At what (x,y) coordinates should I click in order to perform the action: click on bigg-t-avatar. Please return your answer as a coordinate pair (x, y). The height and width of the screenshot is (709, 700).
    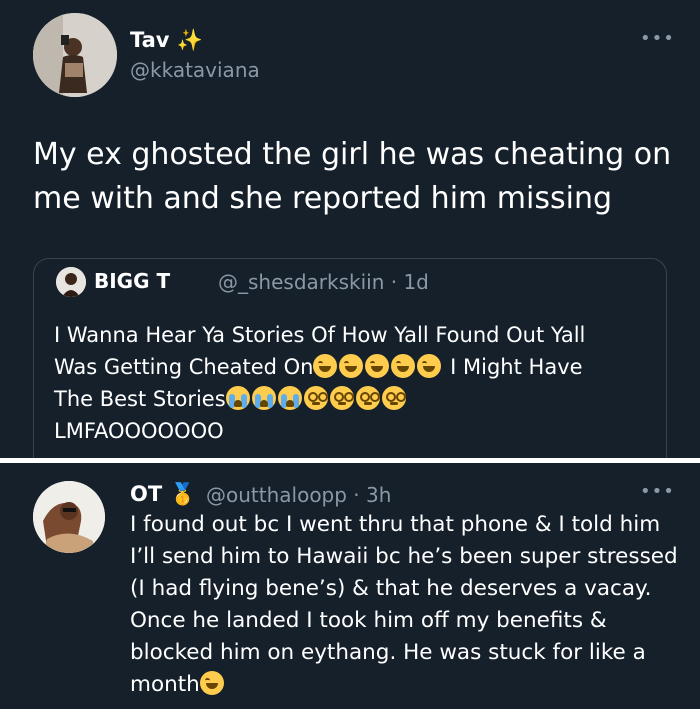
    Looking at the image, I should click on (71, 282).